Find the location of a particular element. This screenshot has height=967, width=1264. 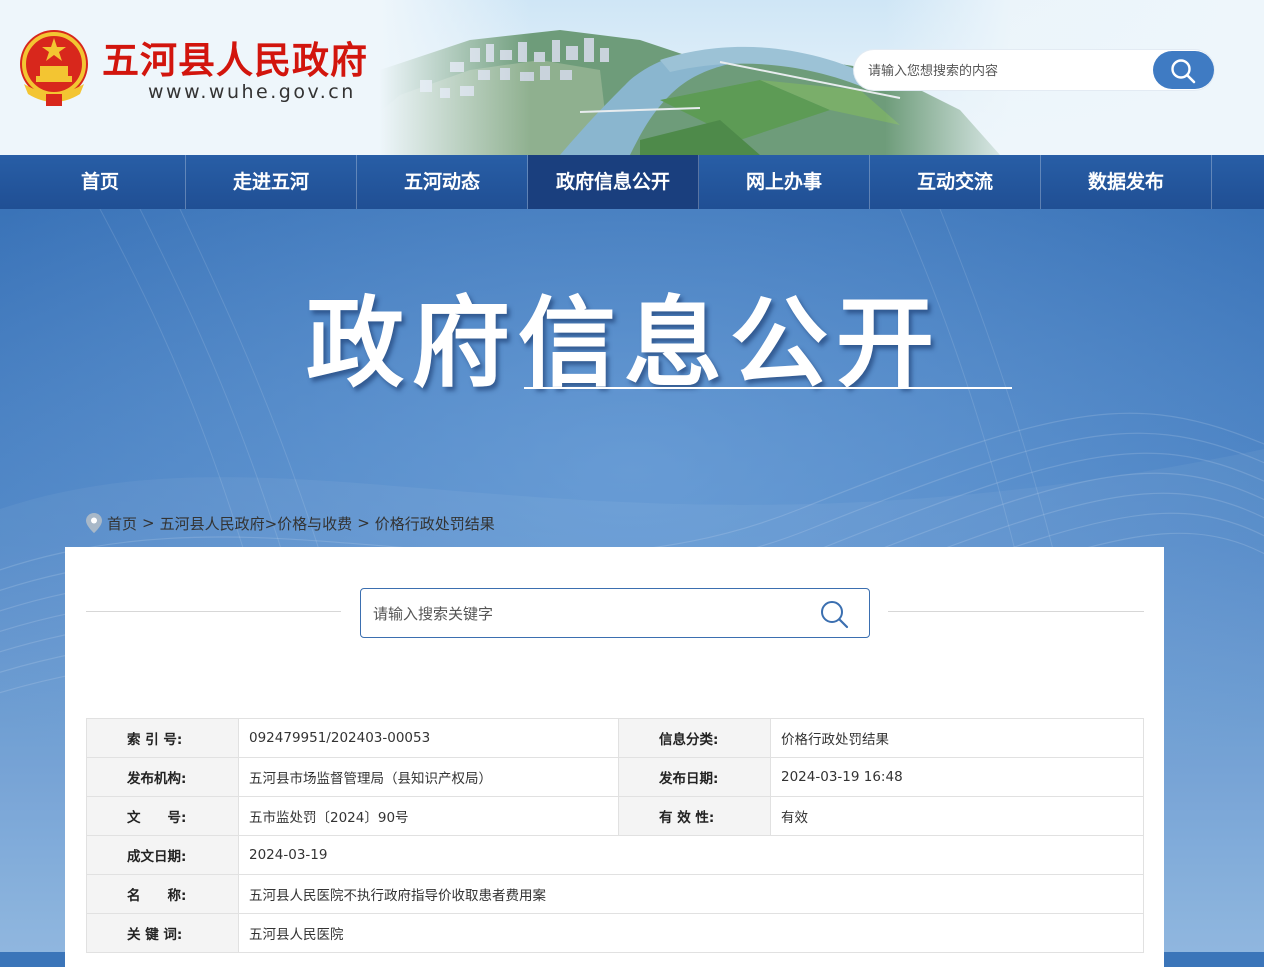

header-search-box is located at coordinates (1034, 71).